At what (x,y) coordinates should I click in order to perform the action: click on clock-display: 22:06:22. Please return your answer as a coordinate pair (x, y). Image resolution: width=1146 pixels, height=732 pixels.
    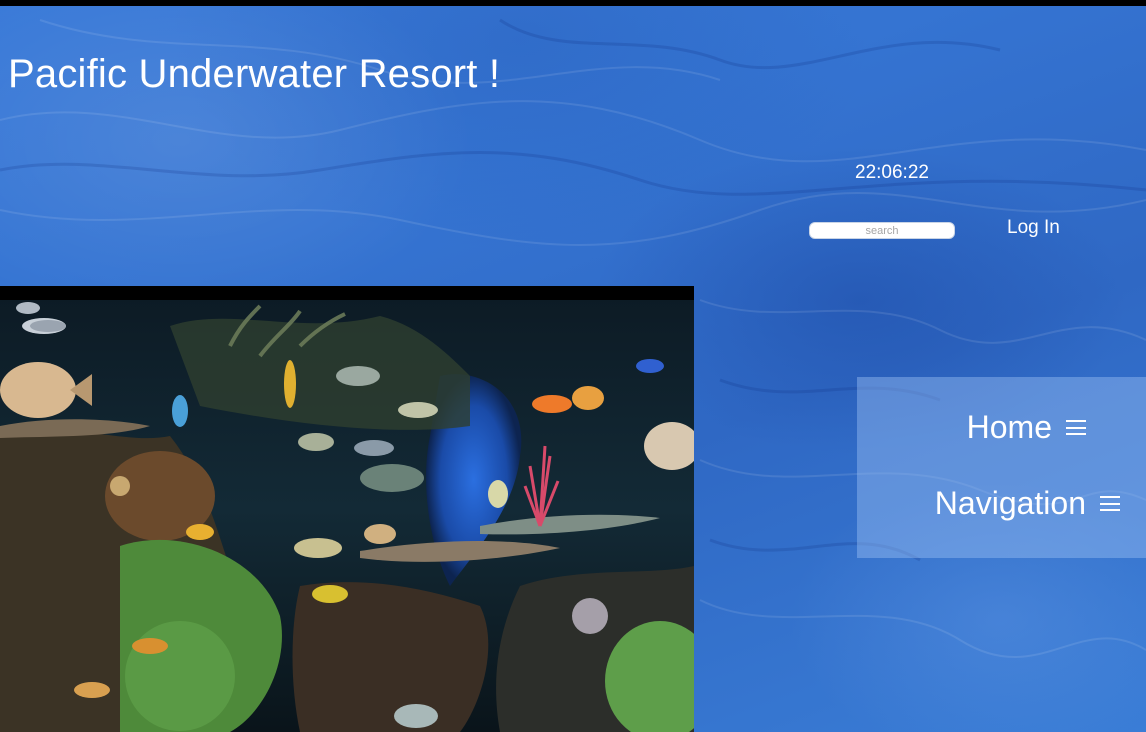
    Looking at the image, I should click on (892, 172).